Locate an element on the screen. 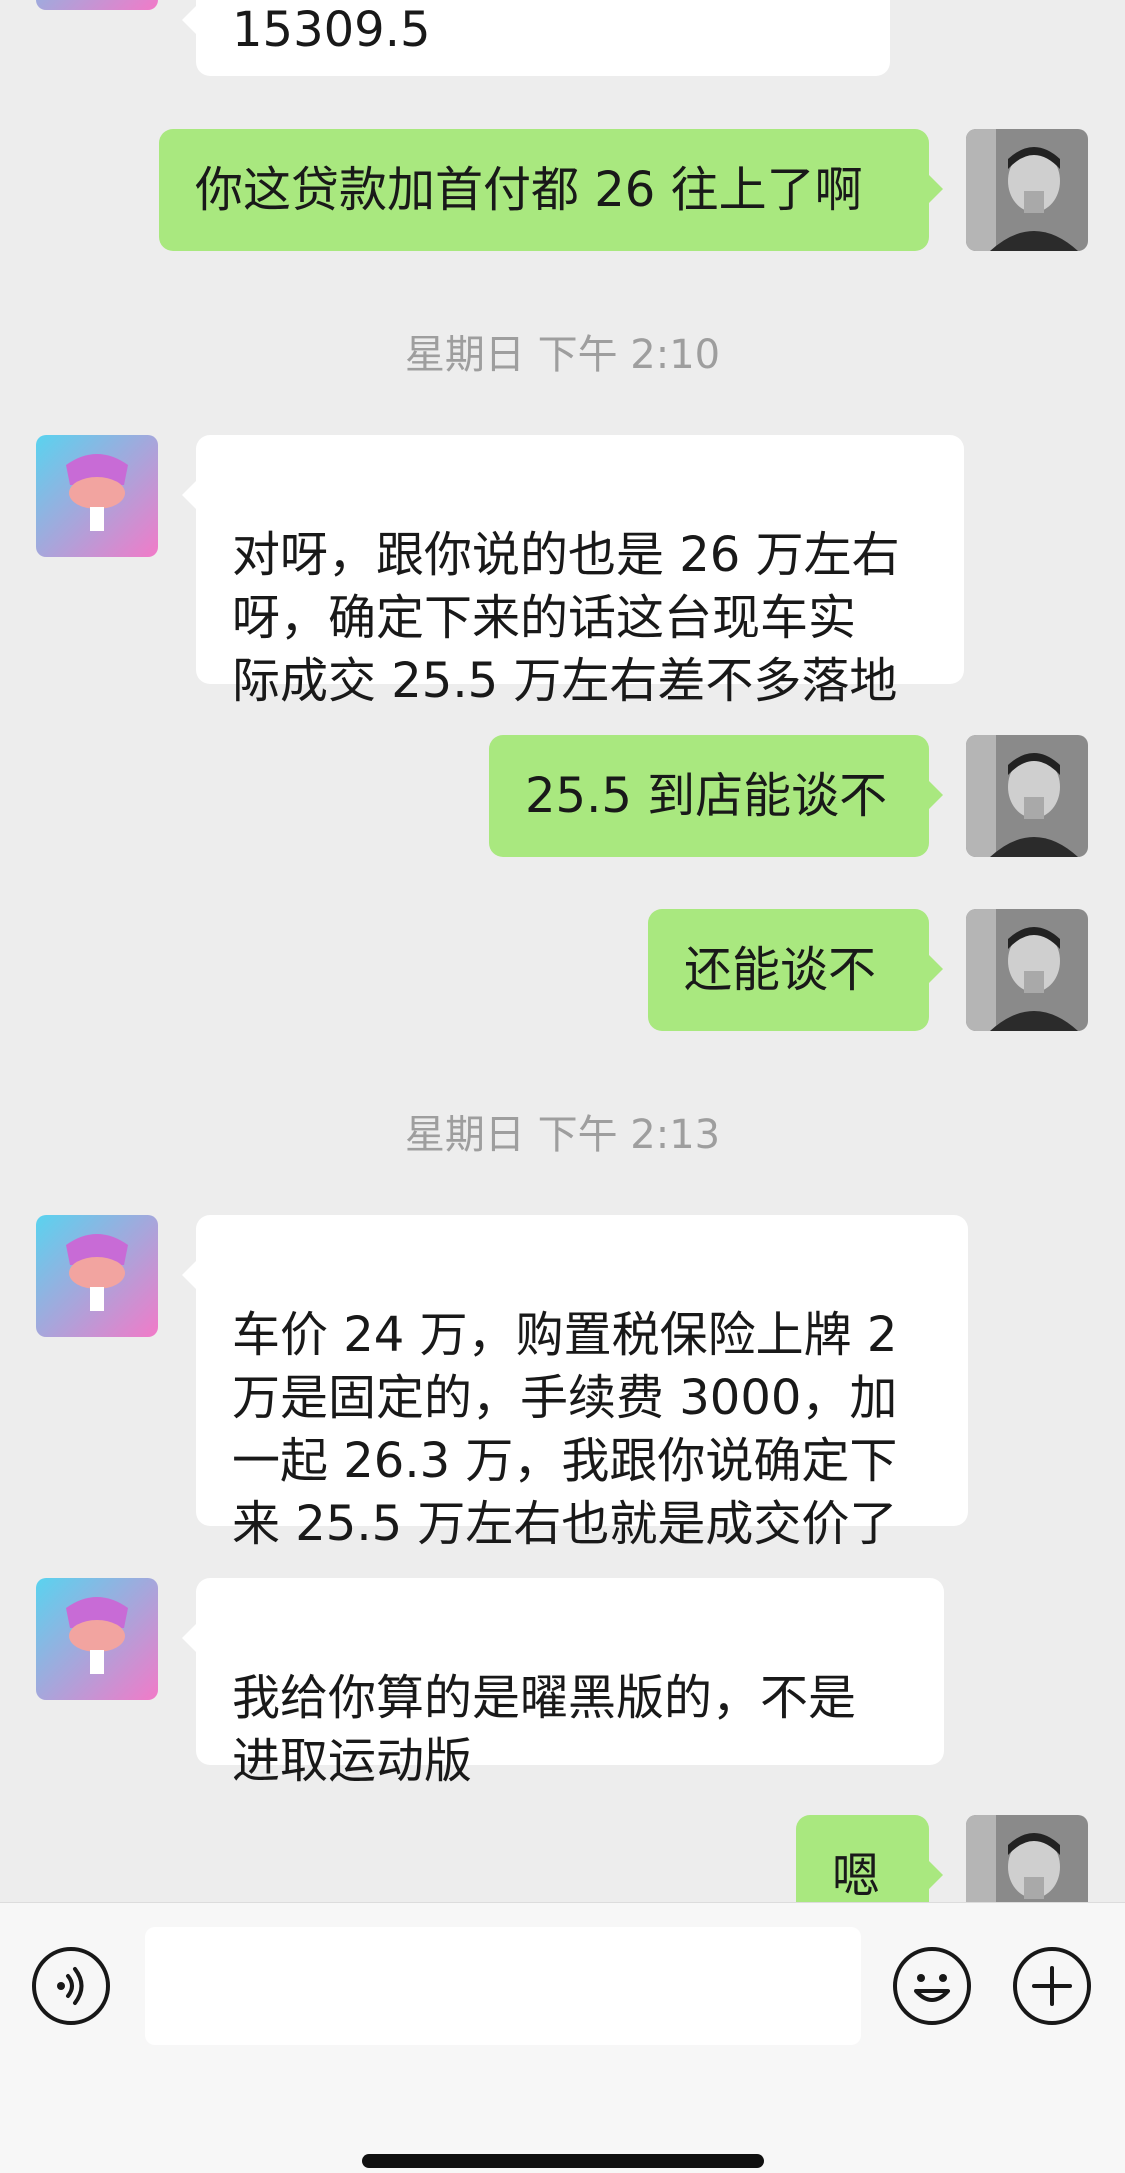 The image size is (1125, 2173). message-bubble-incoming: 我给你算的是曜黑版的，不是 进取运动版 is located at coordinates (563, 1683).